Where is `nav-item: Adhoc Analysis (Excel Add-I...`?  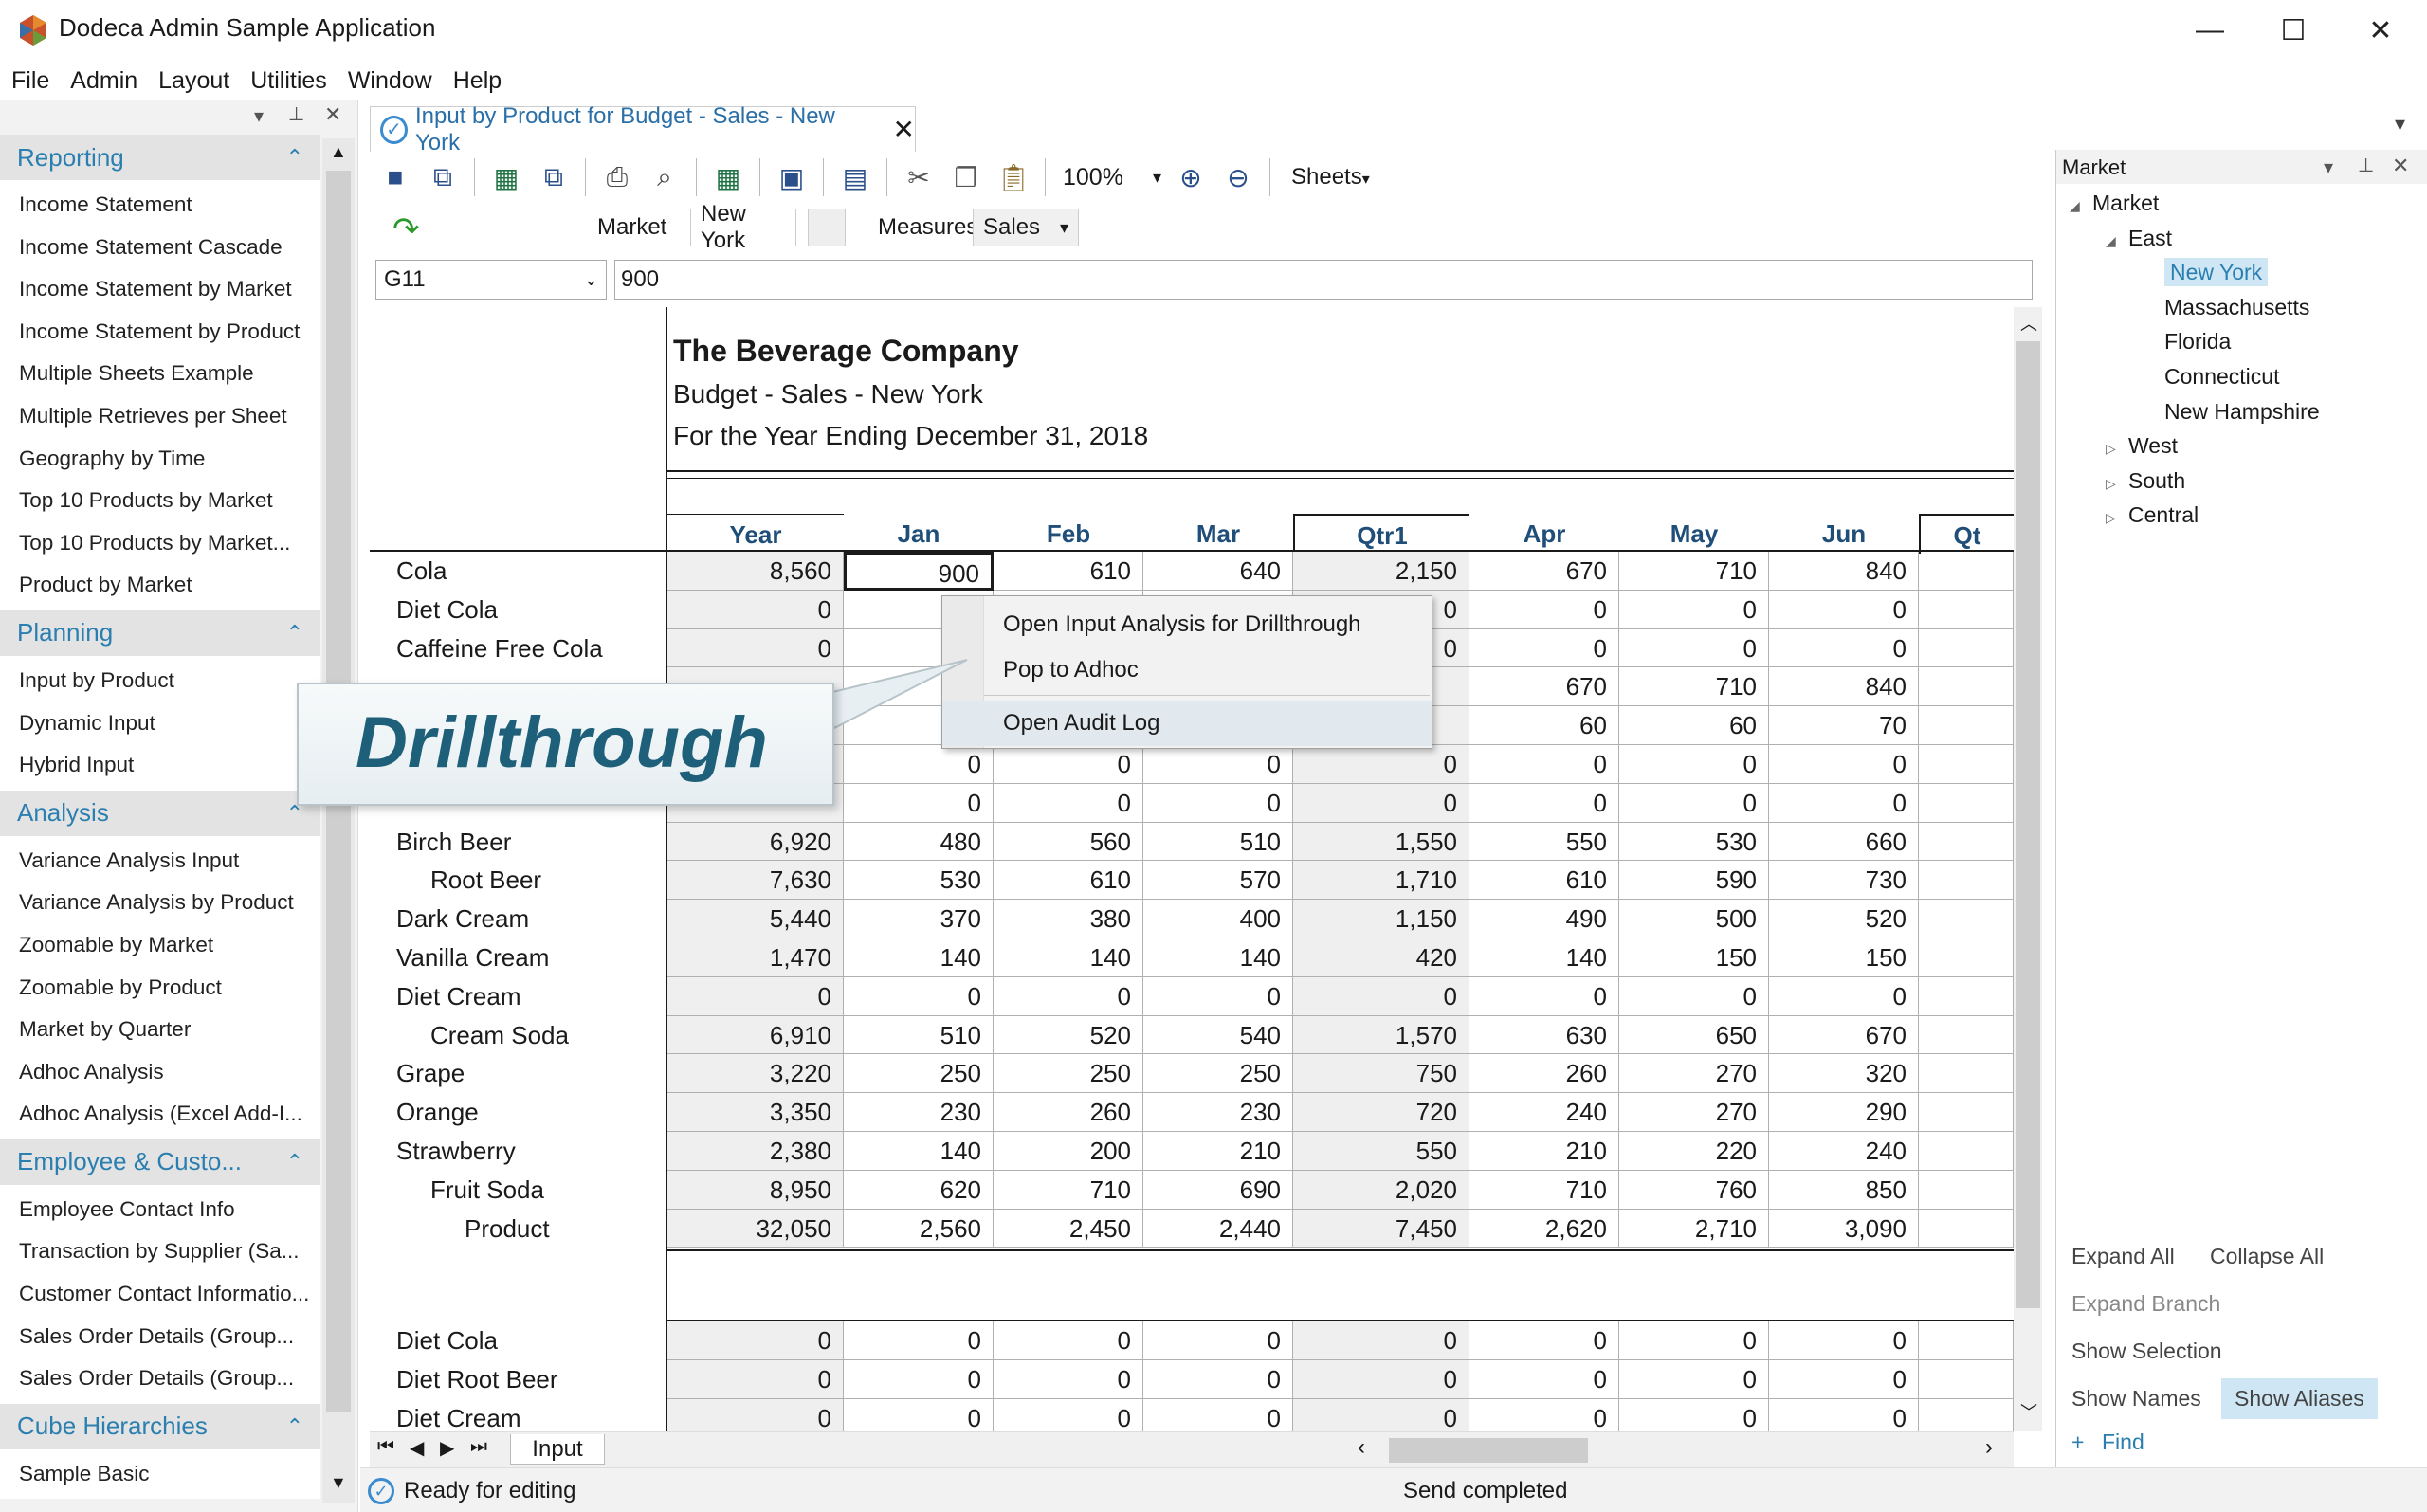 nav-item: Adhoc Analysis (Excel Add-I... is located at coordinates (160, 1115).